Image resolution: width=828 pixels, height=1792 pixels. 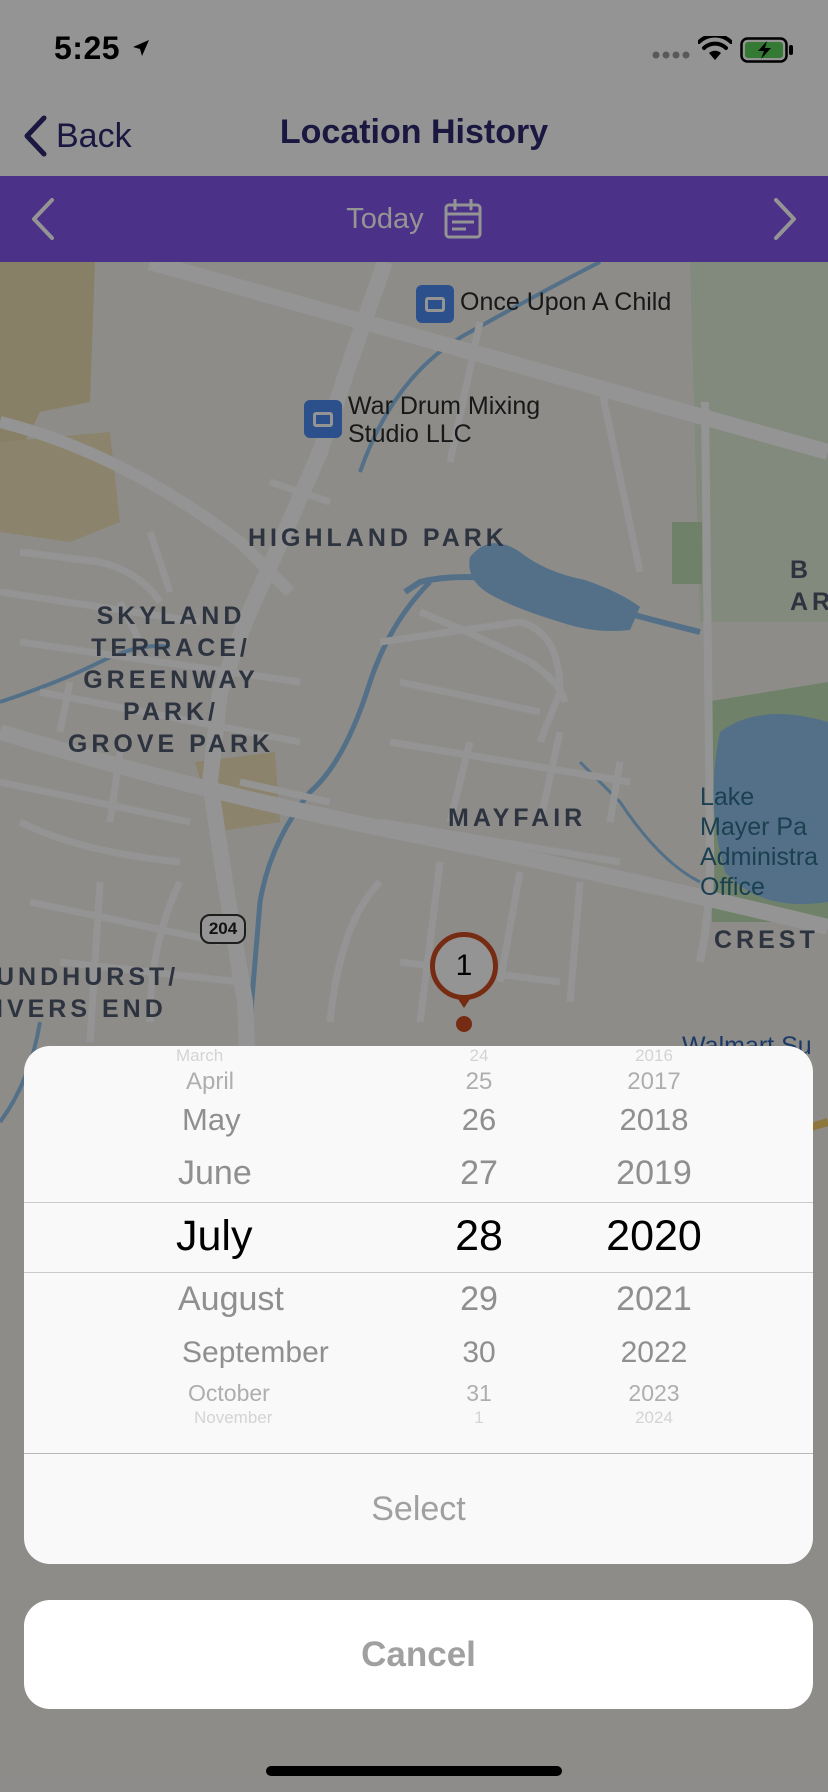 What do you see at coordinates (654, 1173) in the screenshot?
I see `year-option: 2019` at bounding box center [654, 1173].